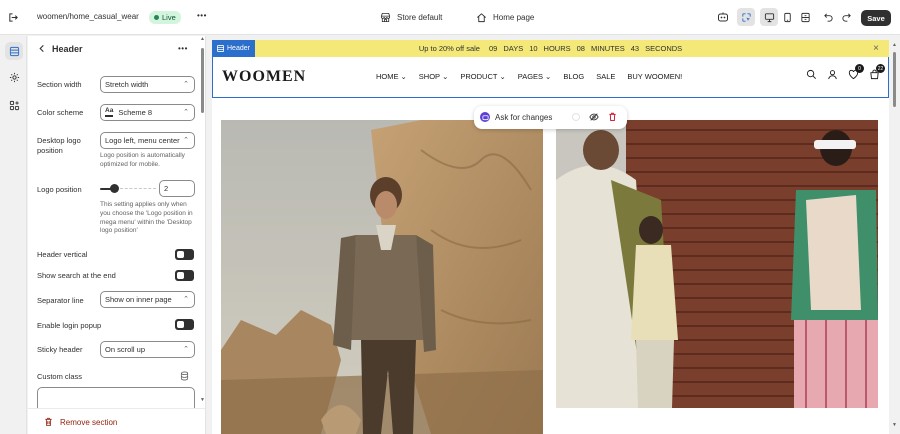  Describe the element at coordinates (42, 49) in the screenshot. I see `back-chevron-icon` at that location.